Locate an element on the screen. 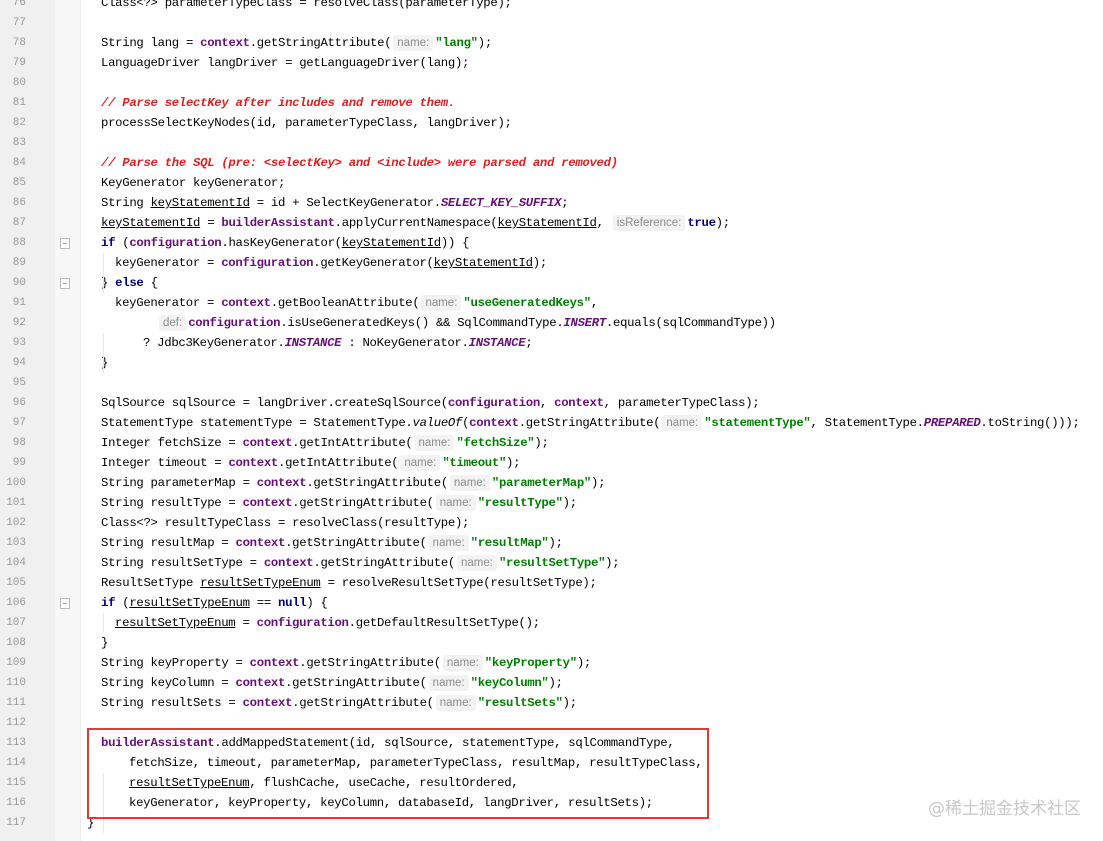 This screenshot has height=841, width=1103. line-number: 96 is located at coordinates (19, 403).